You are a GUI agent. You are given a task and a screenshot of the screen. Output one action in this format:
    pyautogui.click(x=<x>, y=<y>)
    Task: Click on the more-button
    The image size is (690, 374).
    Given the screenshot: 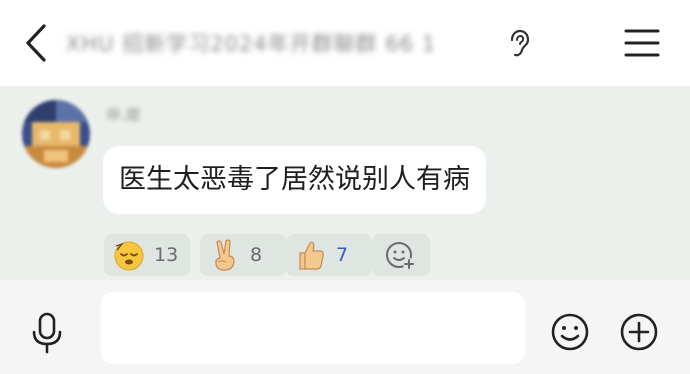 What is the action you would take?
    pyautogui.click(x=639, y=332)
    